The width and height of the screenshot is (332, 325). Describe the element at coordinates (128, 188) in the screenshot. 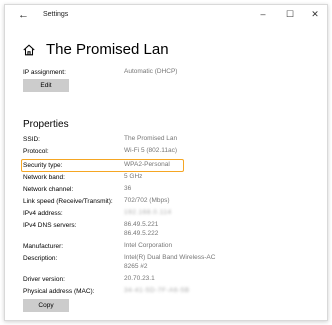

I see `network-channel-value: 36` at that location.